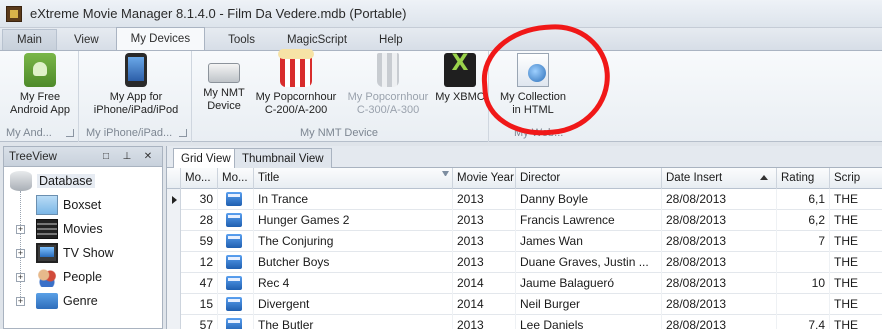 The width and height of the screenshot is (882, 329). Describe the element at coordinates (589, 241) in the screenshot. I see `cell-director: James Wan` at that location.